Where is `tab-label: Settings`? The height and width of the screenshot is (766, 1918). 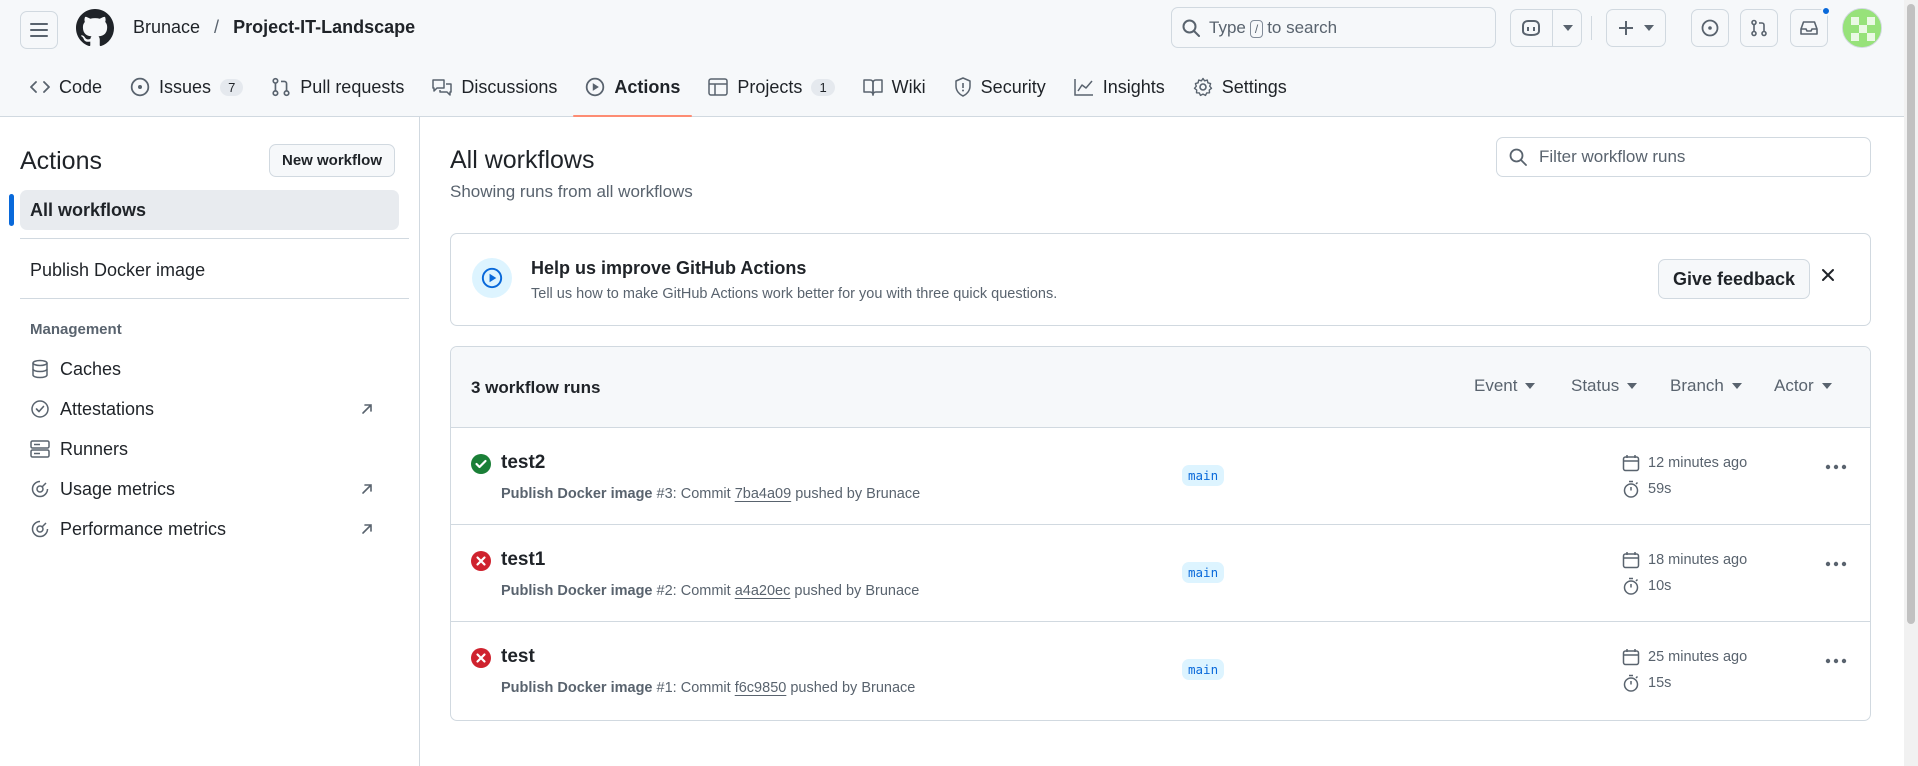
tab-label: Settings is located at coordinates (1254, 86).